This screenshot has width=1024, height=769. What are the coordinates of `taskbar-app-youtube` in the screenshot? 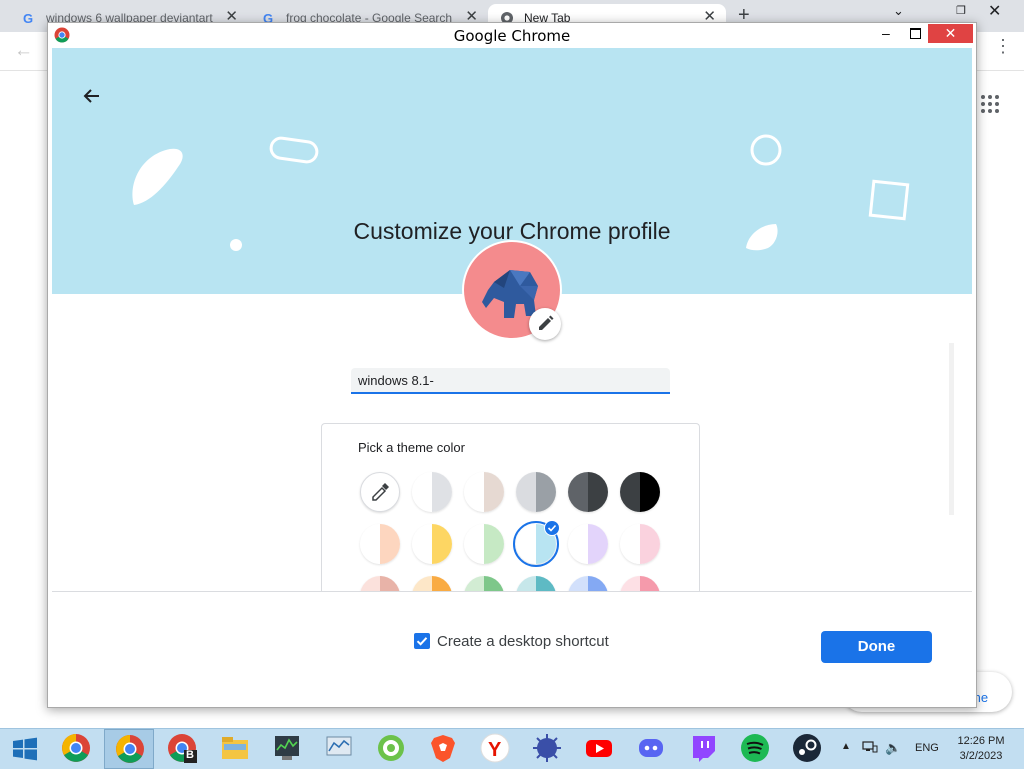 It's located at (599, 749).